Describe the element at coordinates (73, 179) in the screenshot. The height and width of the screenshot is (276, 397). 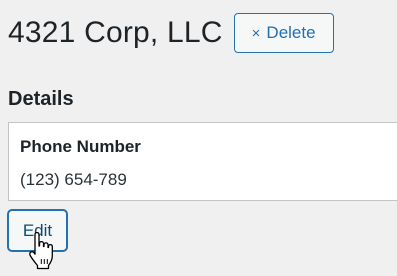
I see `phone-number-value: (123) 654-789` at that location.